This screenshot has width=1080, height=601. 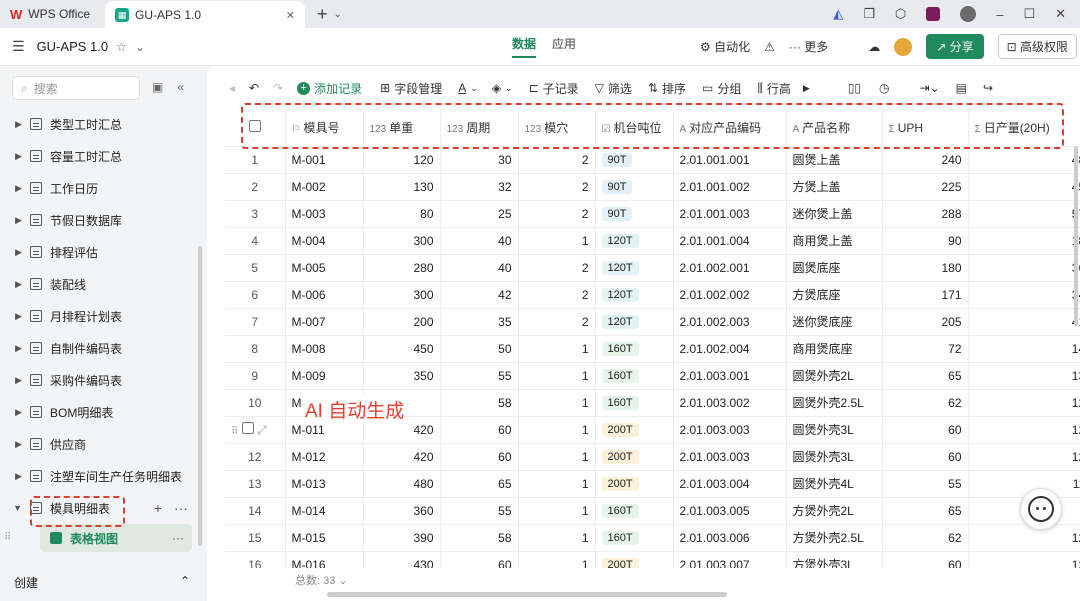 I want to click on sort-button: ⇅ 排序, so click(x=667, y=88).